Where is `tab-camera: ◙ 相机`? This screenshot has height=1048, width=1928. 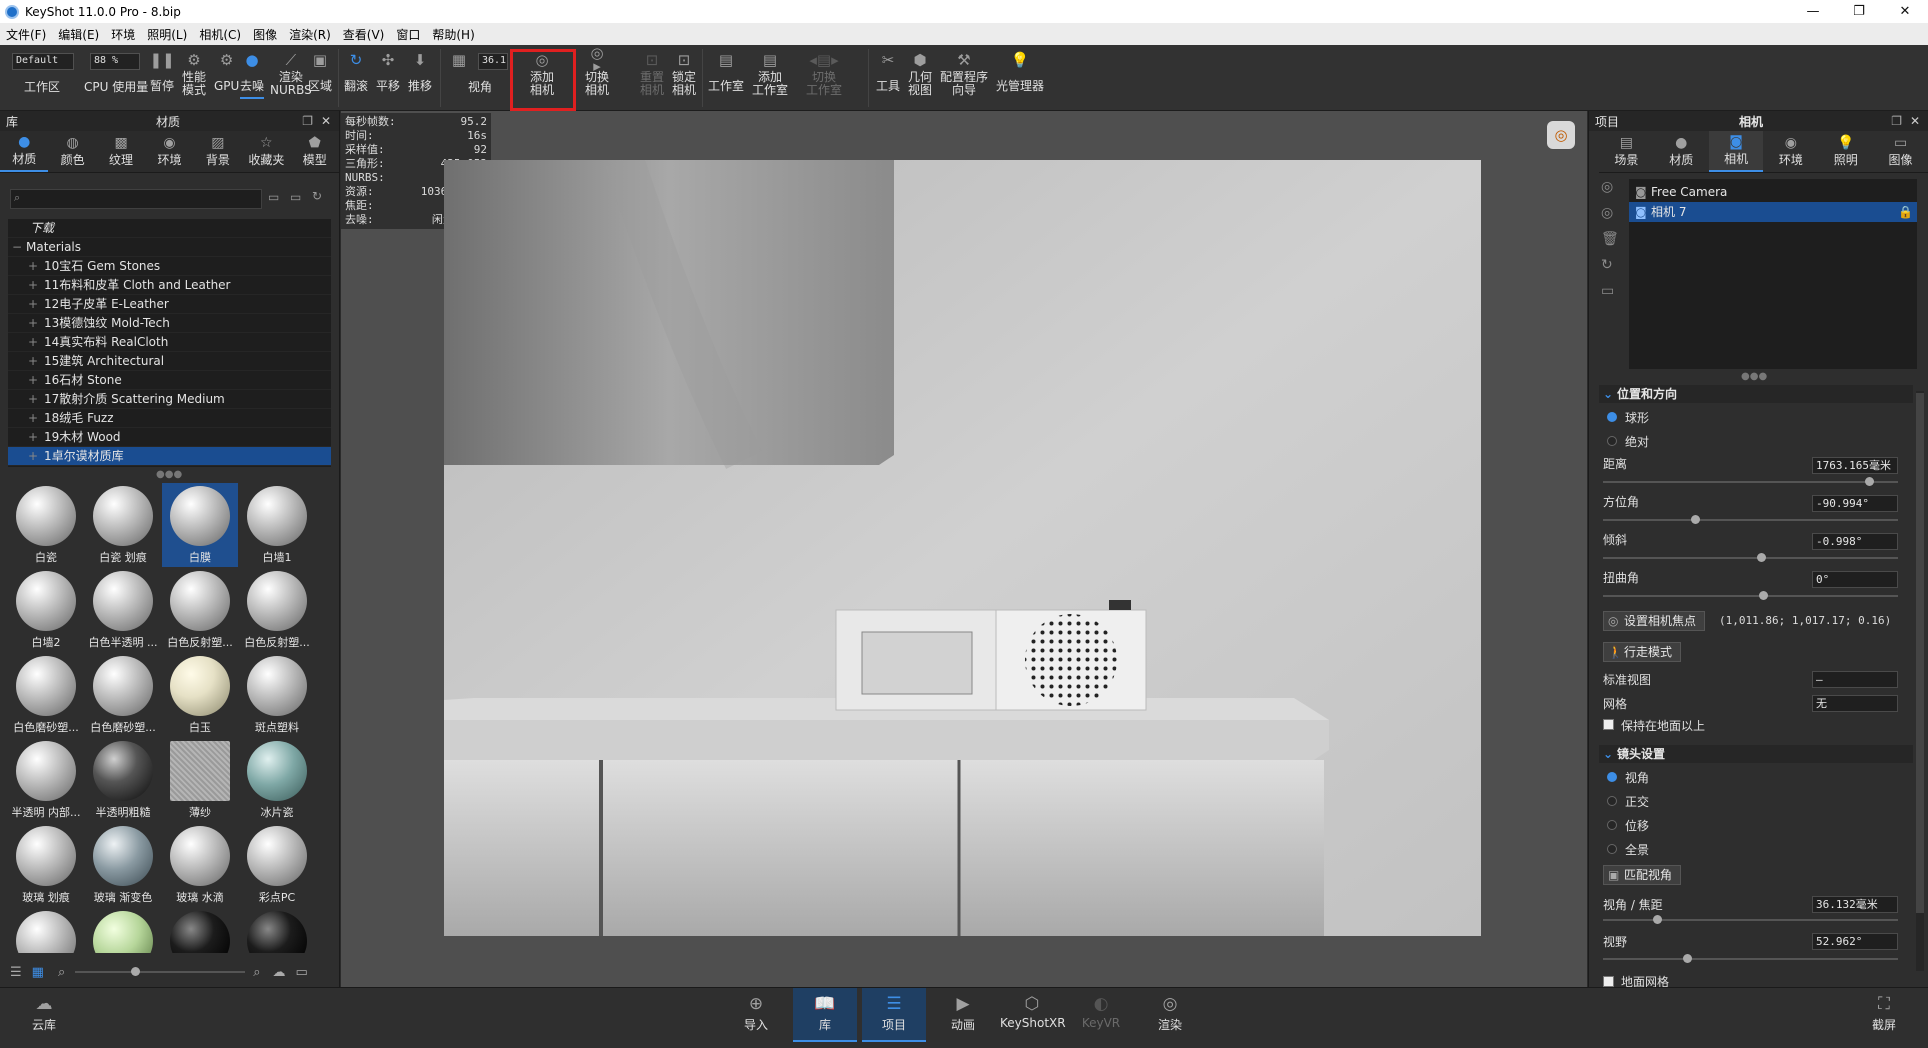 tab-camera: ◙ 相机 is located at coordinates (1736, 151).